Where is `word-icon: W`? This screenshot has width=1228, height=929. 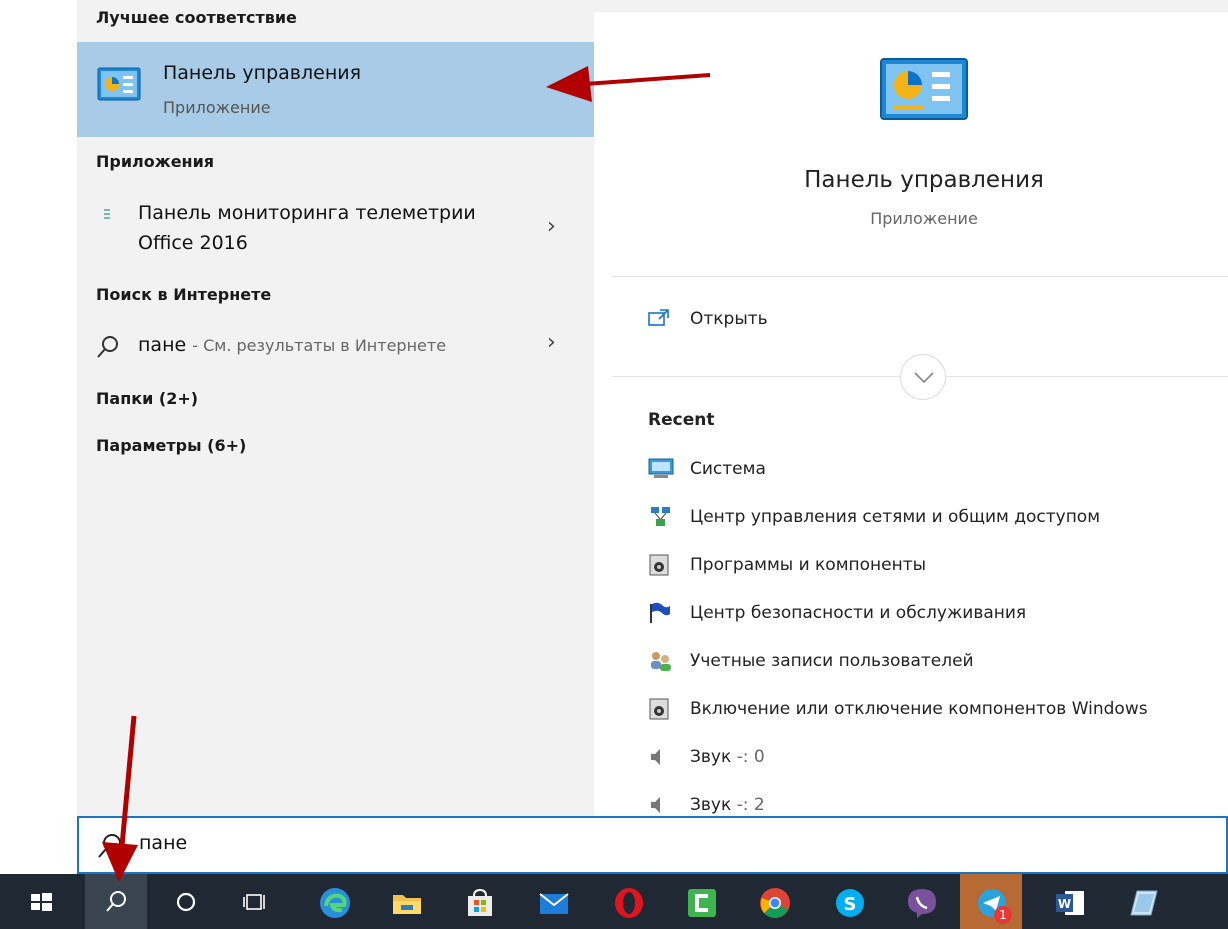
word-icon: W is located at coordinates (1070, 903).